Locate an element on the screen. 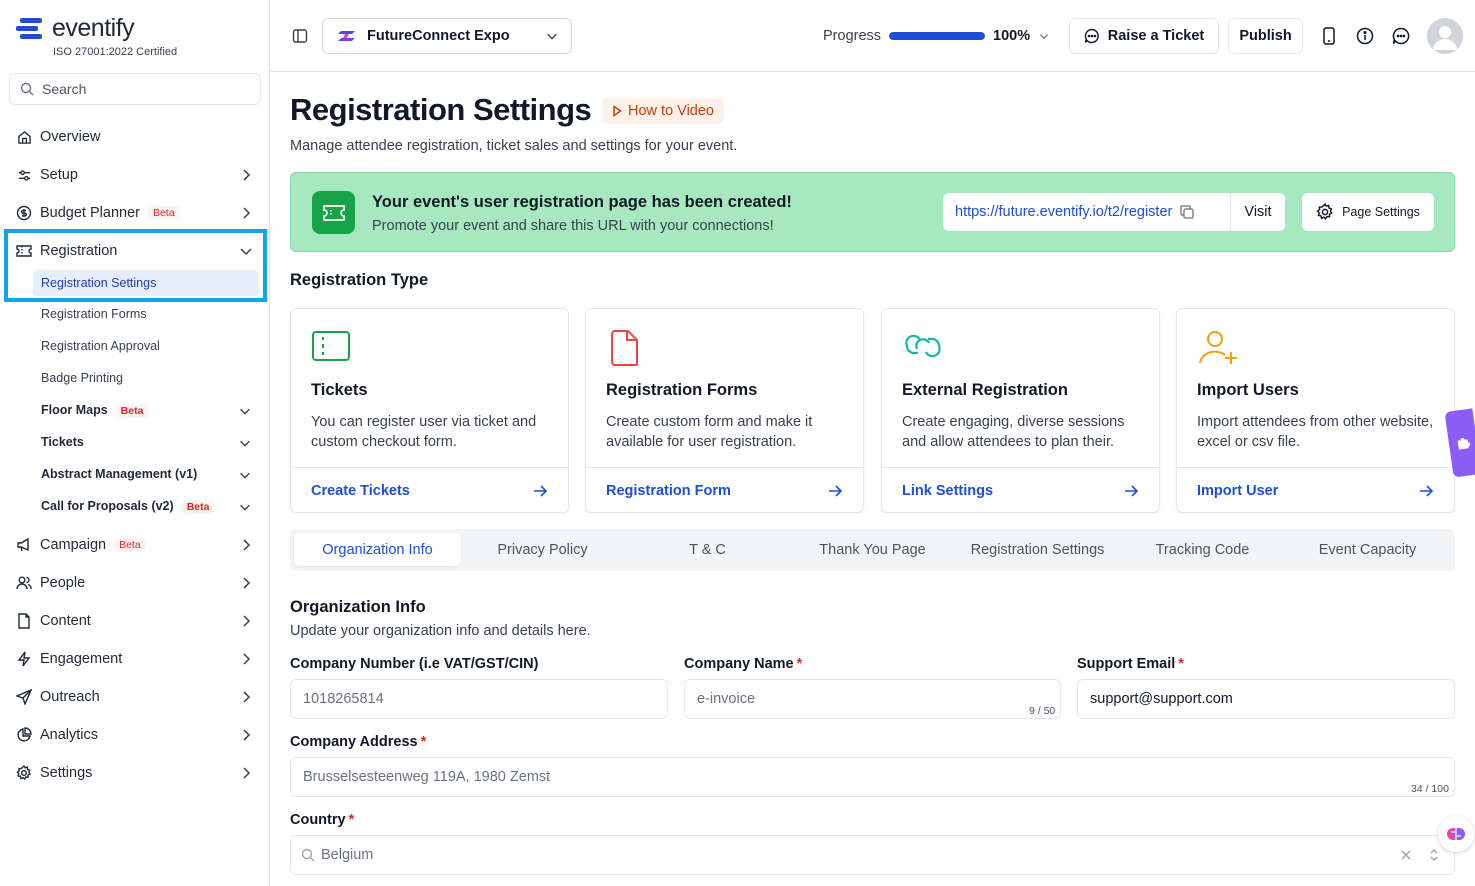  brand-logo: eventify is located at coordinates (75, 28).